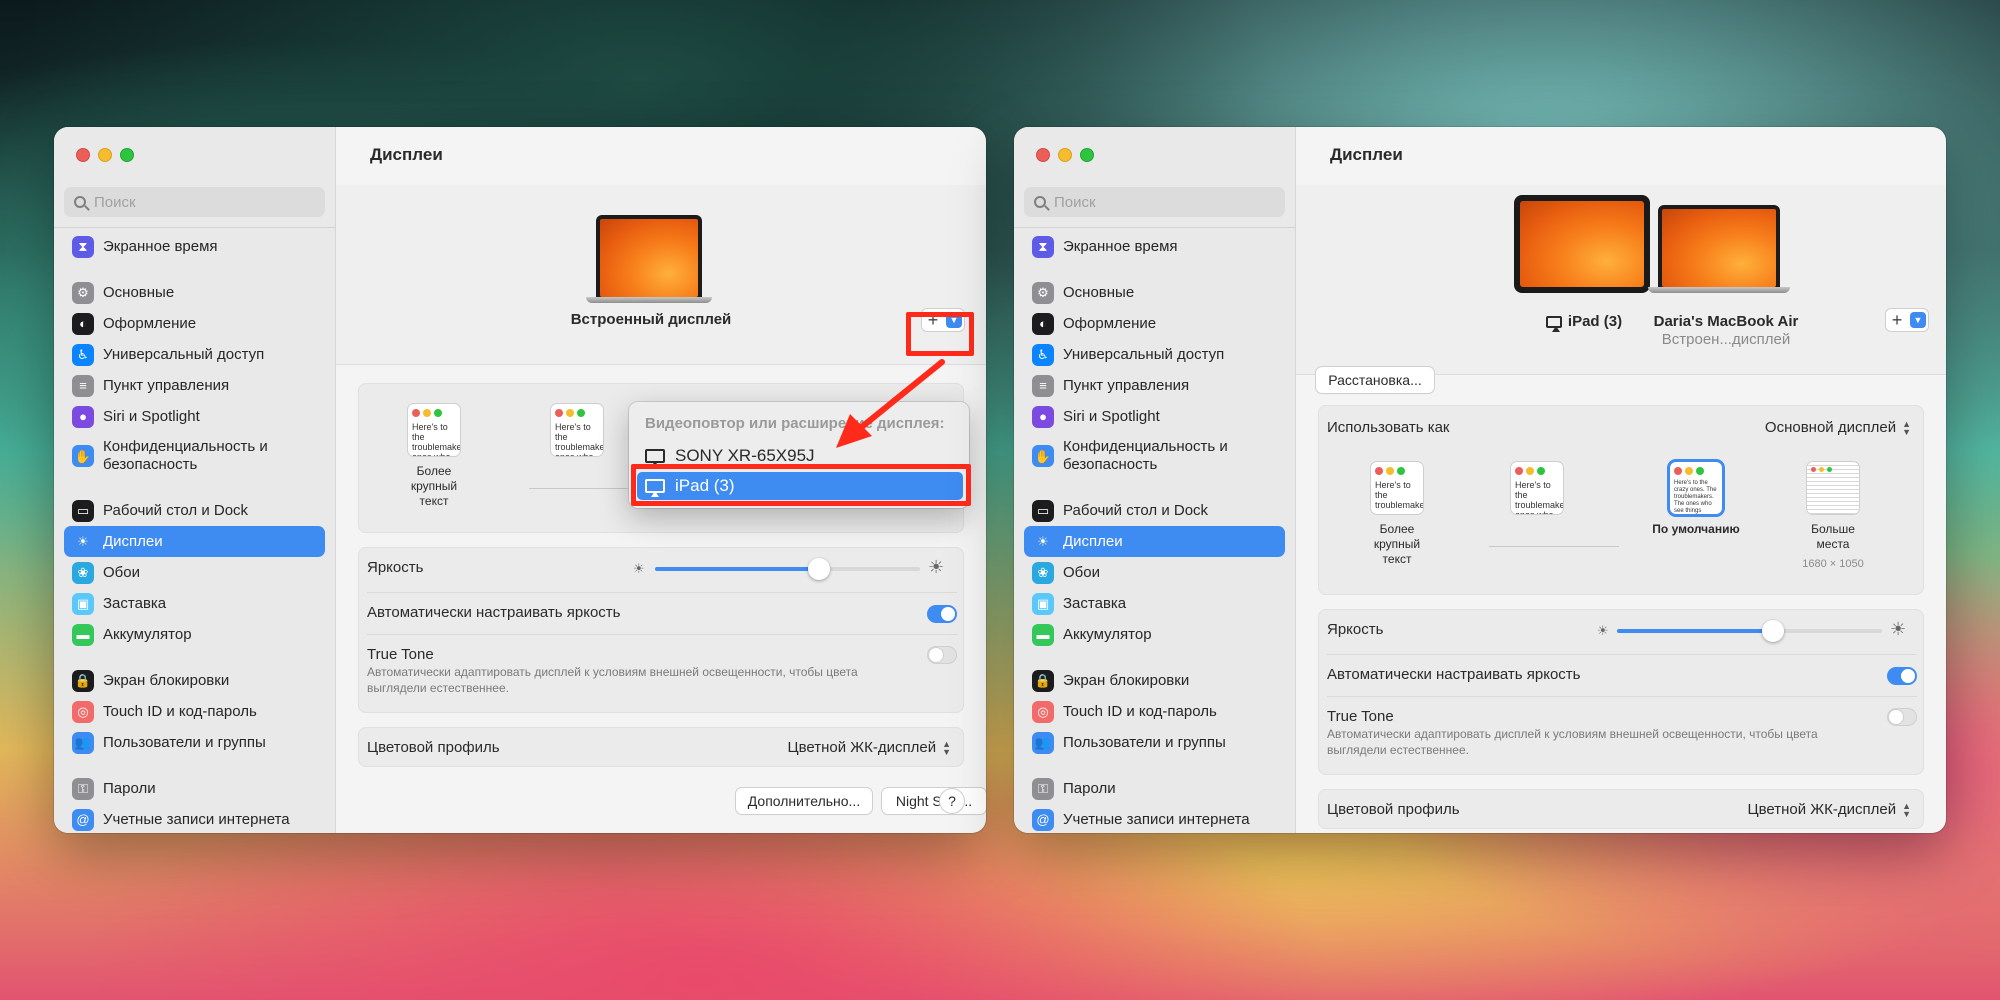  What do you see at coordinates (83, 819) in the screenshot?
I see `at-icon: @` at bounding box center [83, 819].